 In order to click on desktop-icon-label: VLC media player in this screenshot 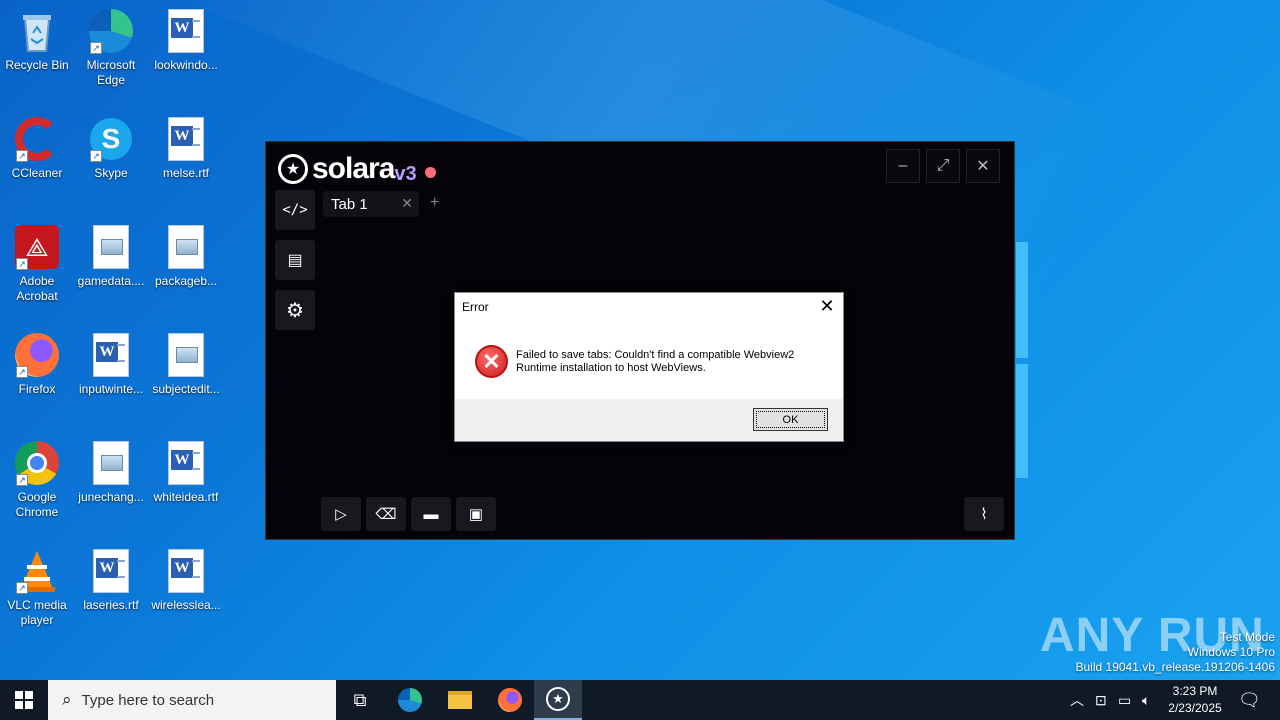, I will do `click(37, 612)`.